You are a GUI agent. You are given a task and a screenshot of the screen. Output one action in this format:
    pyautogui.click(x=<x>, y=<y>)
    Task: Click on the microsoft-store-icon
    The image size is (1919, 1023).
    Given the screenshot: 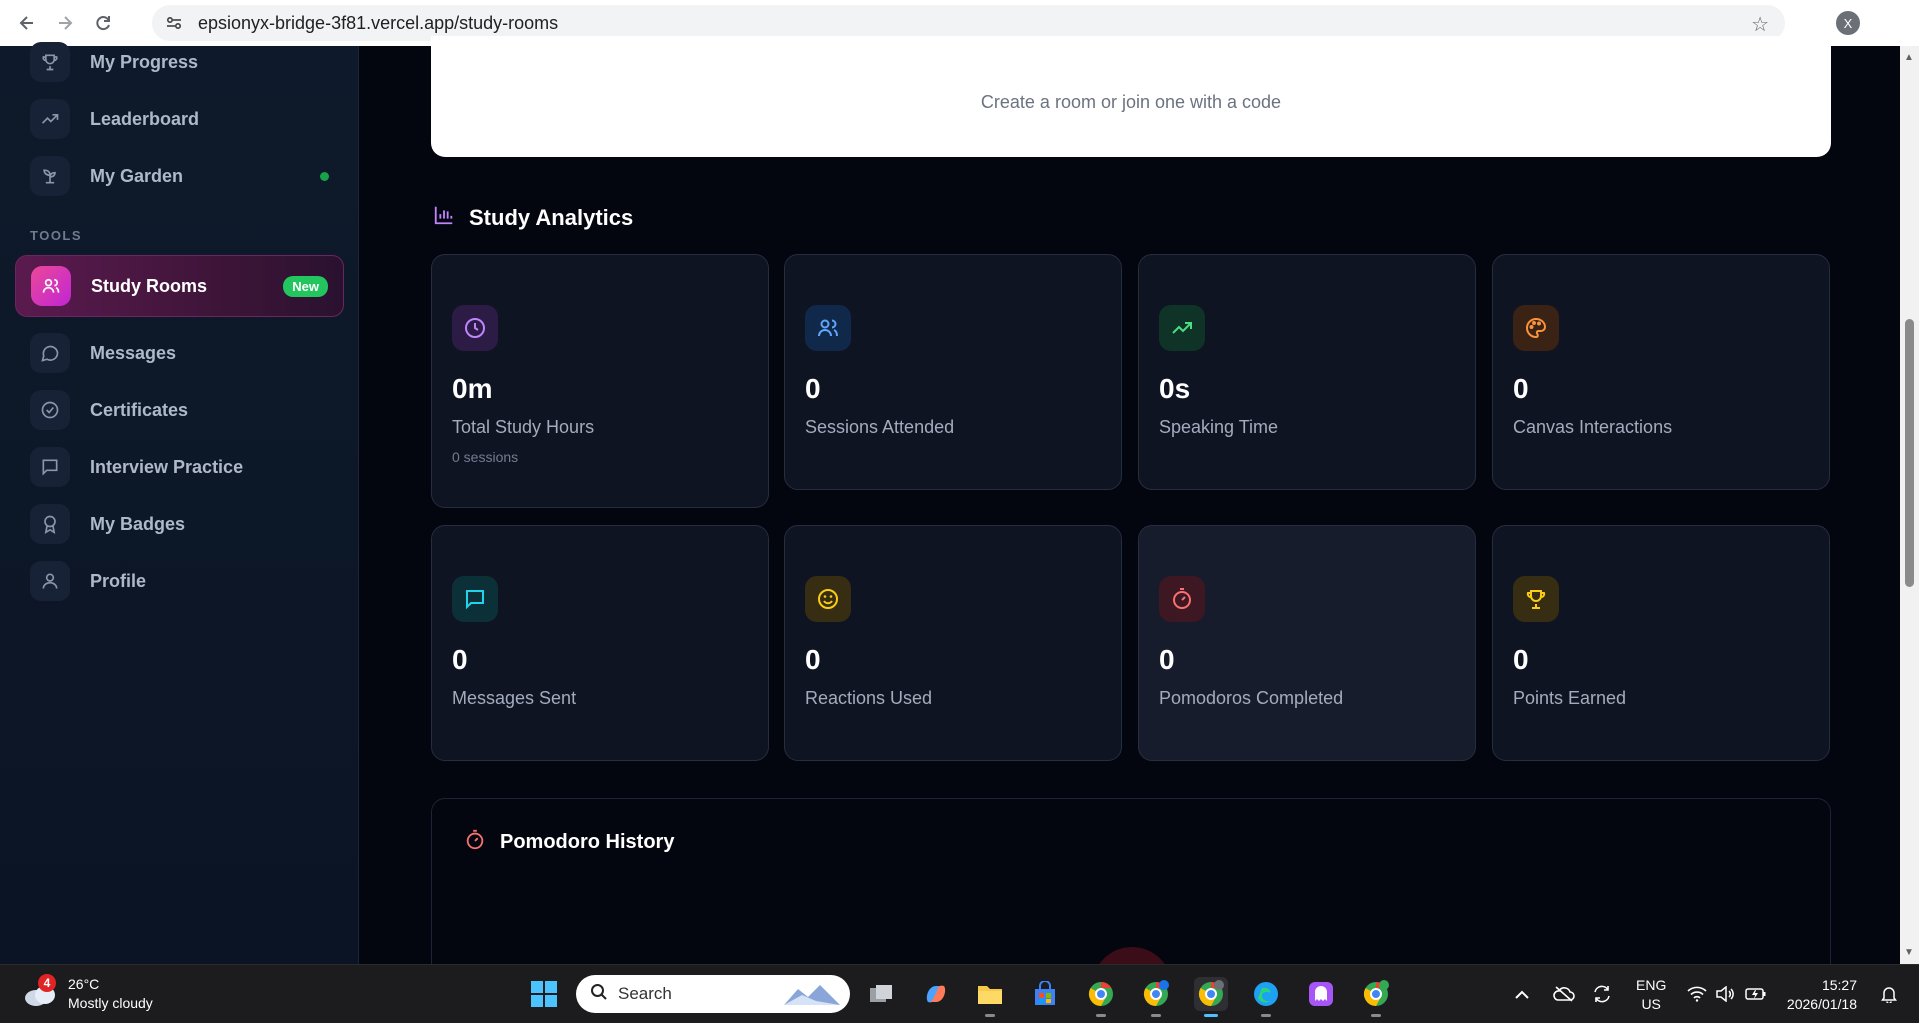 What is the action you would take?
    pyautogui.click(x=1045, y=994)
    